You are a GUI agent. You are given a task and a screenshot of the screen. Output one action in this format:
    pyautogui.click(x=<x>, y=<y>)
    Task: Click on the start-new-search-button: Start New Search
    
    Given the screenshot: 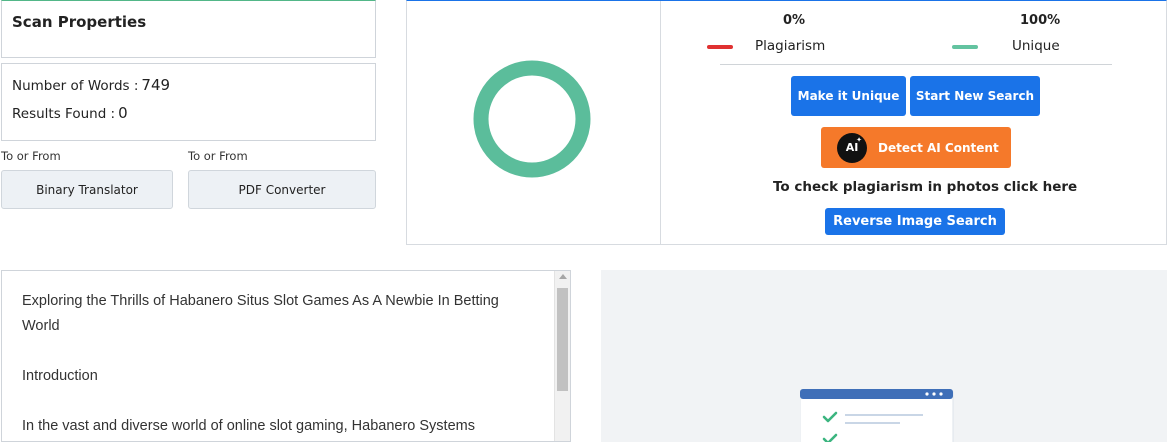 What is the action you would take?
    pyautogui.click(x=975, y=96)
    